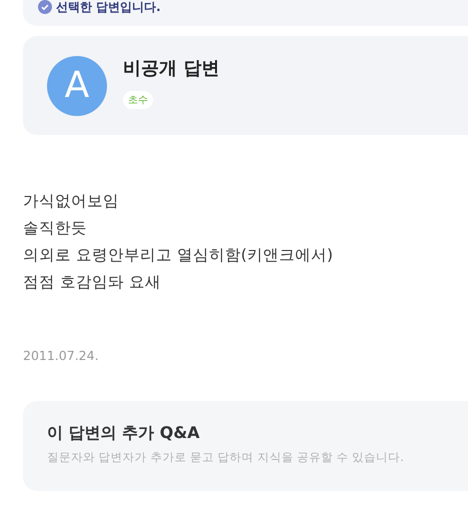 The height and width of the screenshot is (511, 468). I want to click on answer-text: 가식없어보임, so click(71, 201).